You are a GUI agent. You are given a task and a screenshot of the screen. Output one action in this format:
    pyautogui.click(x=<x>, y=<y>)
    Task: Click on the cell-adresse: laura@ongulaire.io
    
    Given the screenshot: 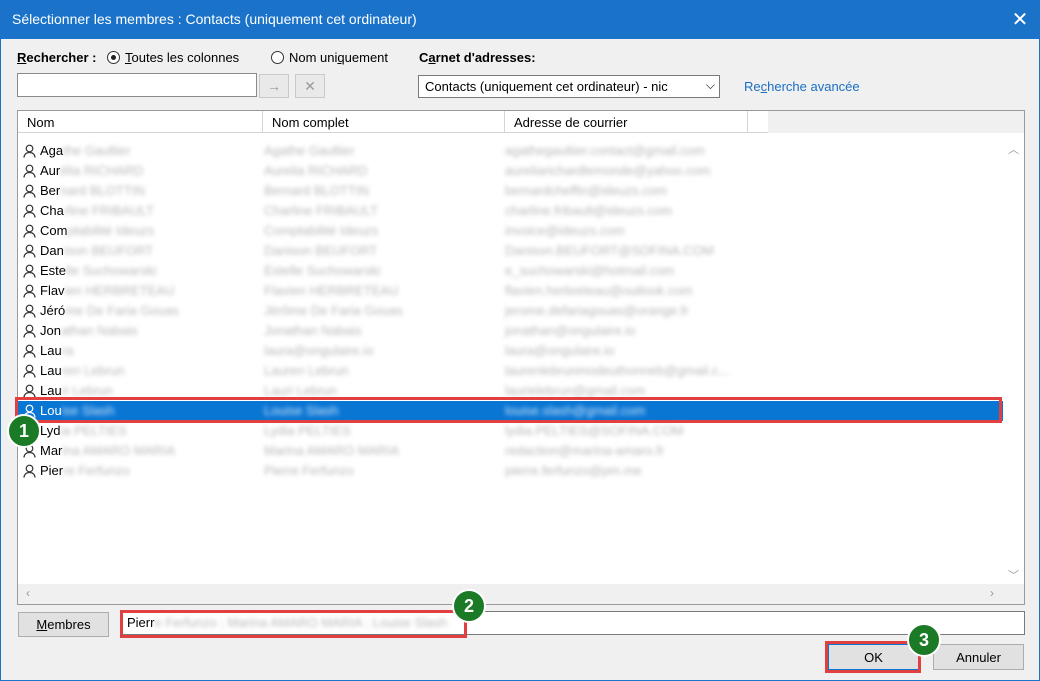 What is the action you would take?
    pyautogui.click(x=560, y=350)
    